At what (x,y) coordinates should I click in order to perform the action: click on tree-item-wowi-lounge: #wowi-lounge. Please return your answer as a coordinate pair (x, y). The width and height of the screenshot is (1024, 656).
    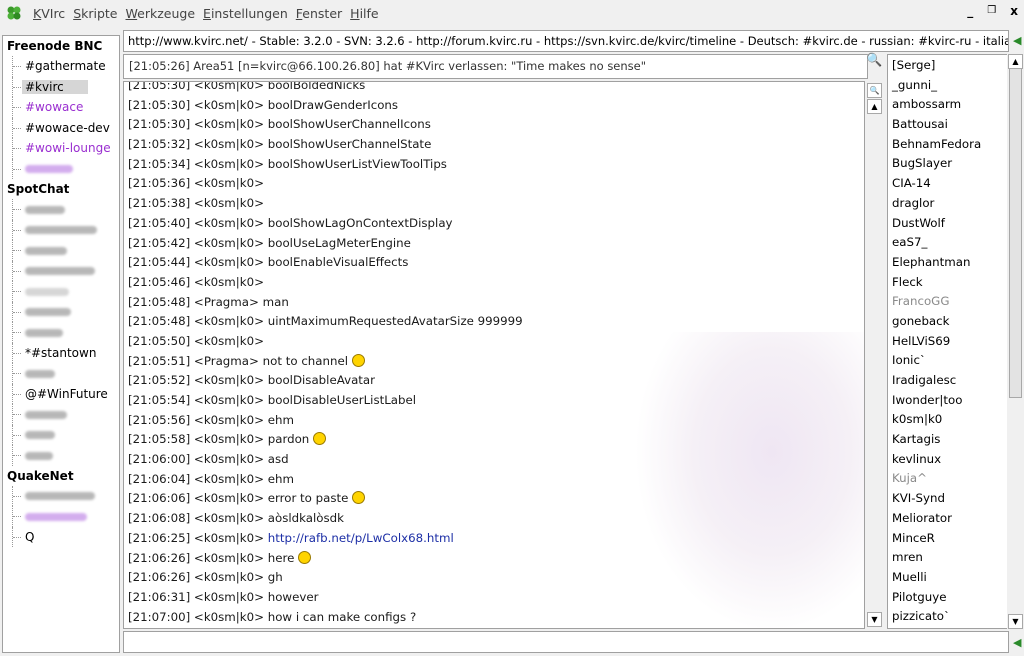
    Looking at the image, I should click on (61, 148).